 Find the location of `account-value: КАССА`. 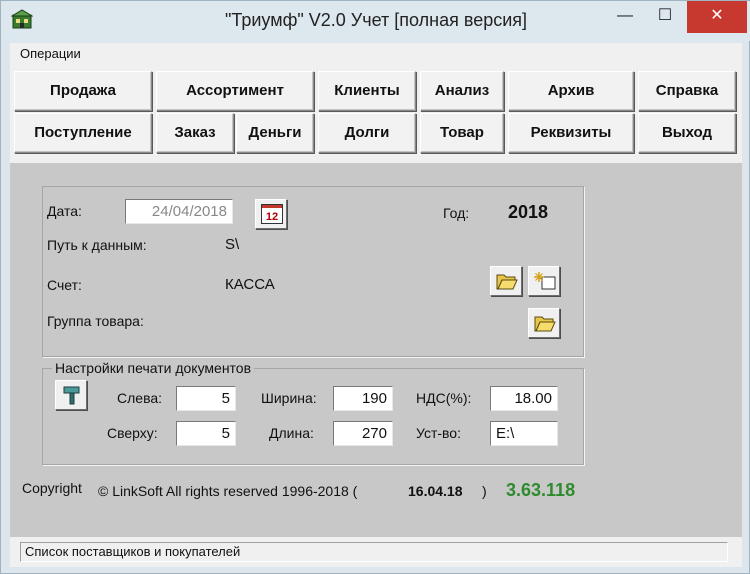

account-value: КАССА is located at coordinates (250, 284).